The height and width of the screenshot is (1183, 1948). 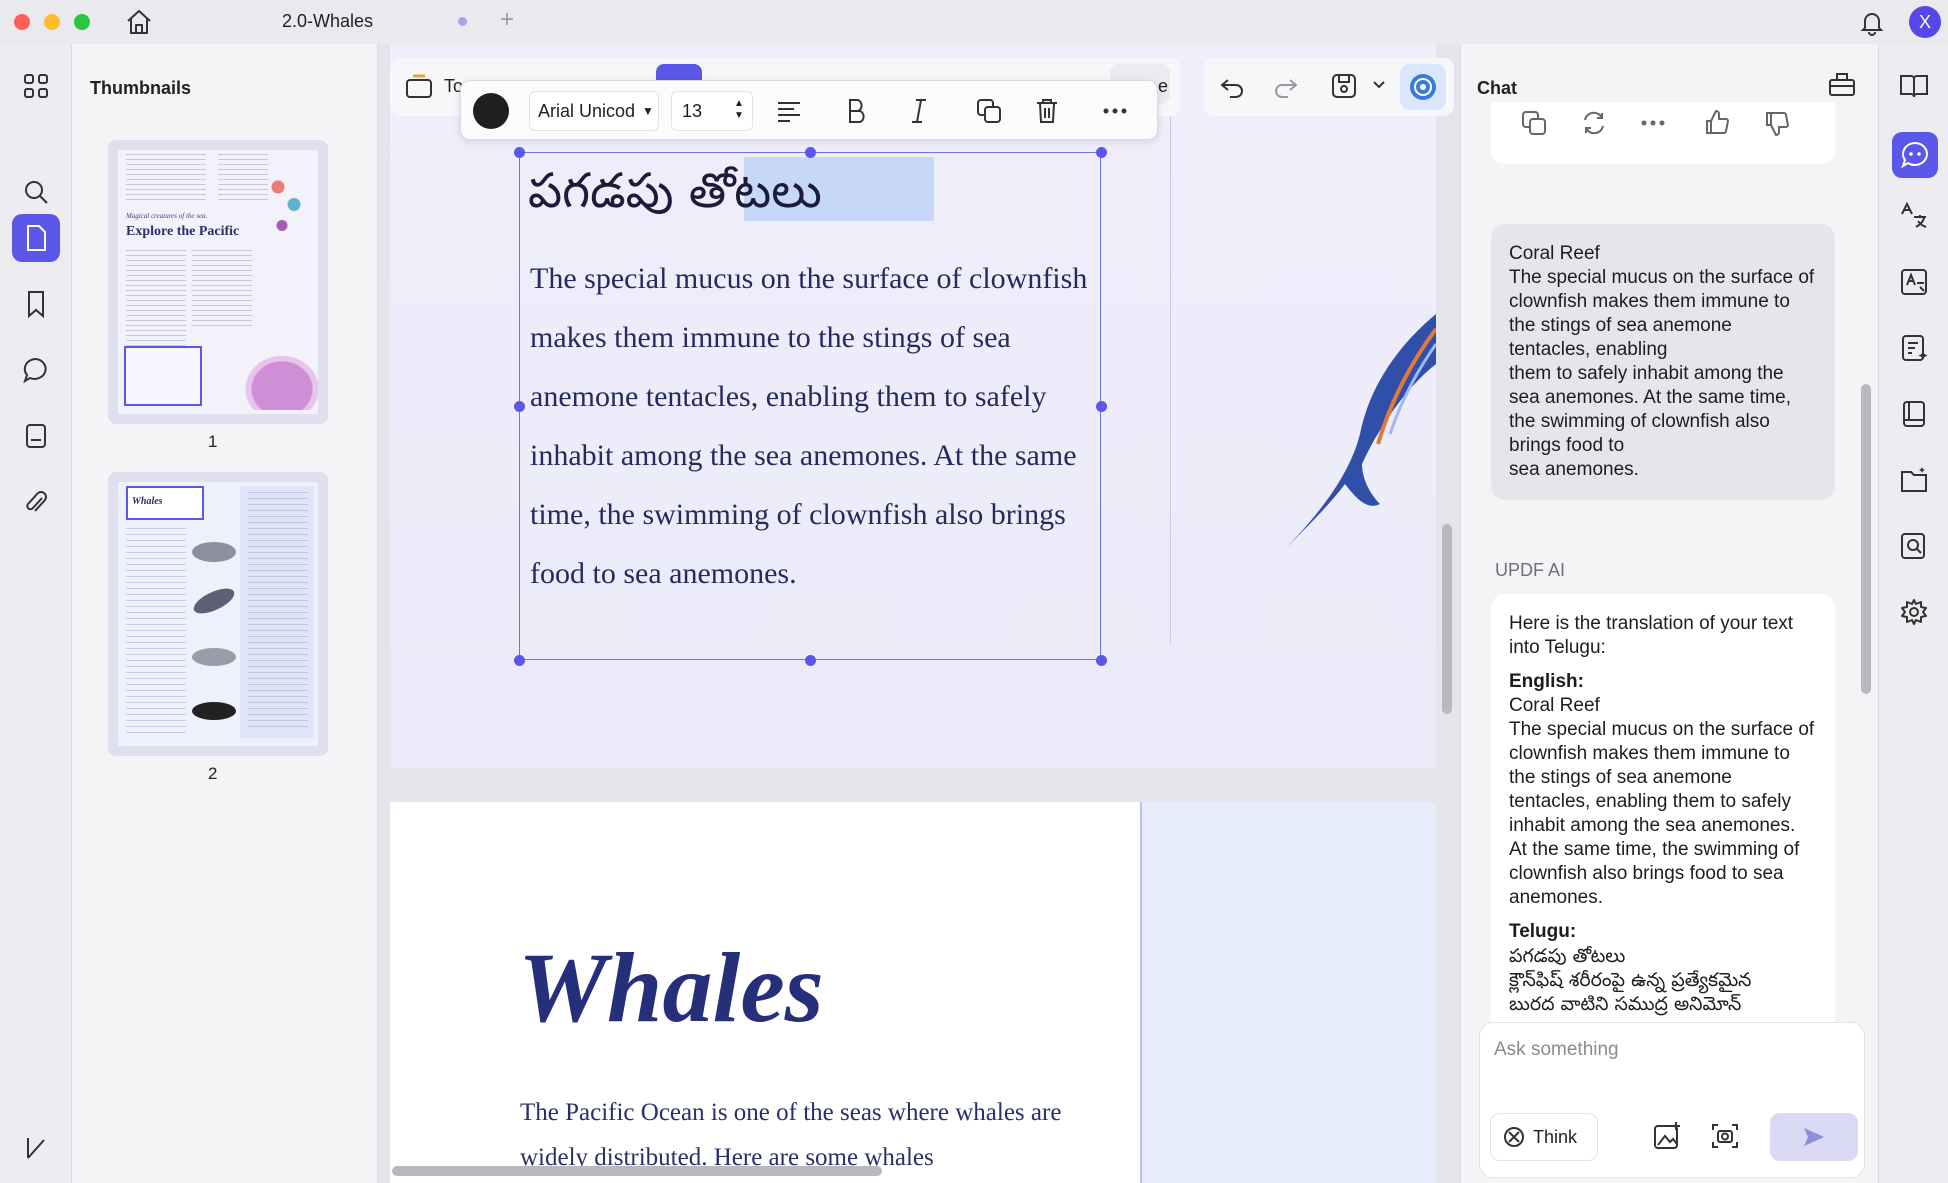 What do you see at coordinates (52, 22) in the screenshot?
I see `minimize-window-button` at bounding box center [52, 22].